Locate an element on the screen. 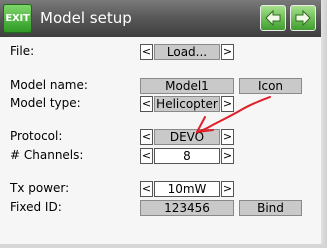  screen-bezel-right is located at coordinates (324, 124).